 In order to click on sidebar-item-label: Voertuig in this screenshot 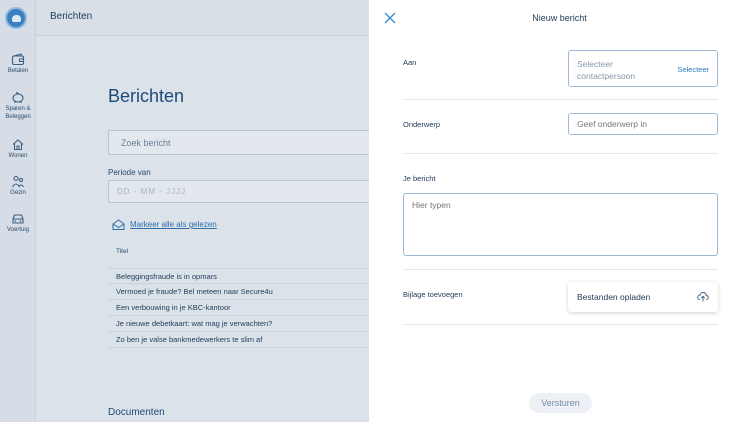, I will do `click(18, 230)`.